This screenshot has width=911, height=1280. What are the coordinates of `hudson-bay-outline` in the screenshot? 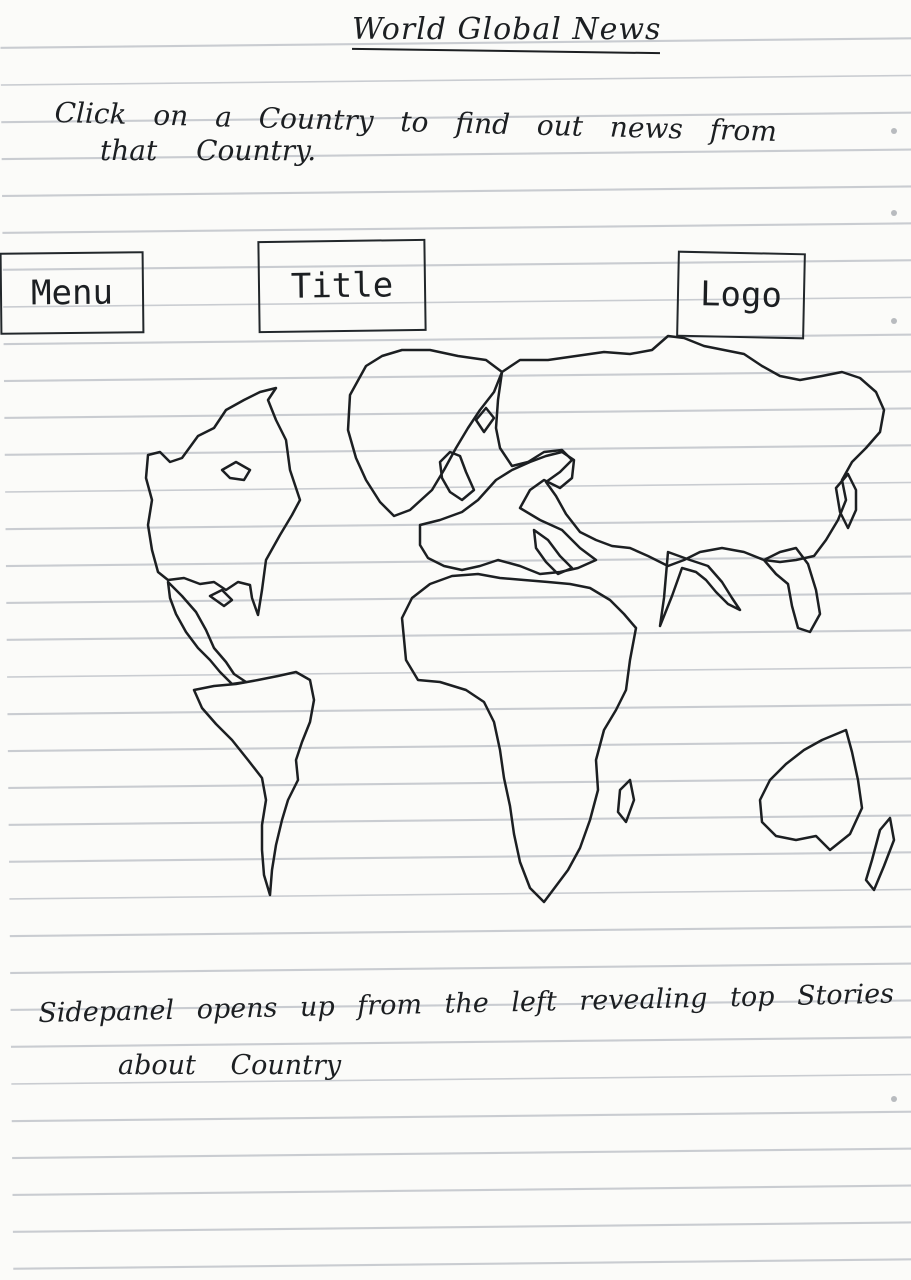 It's located at (236, 471).